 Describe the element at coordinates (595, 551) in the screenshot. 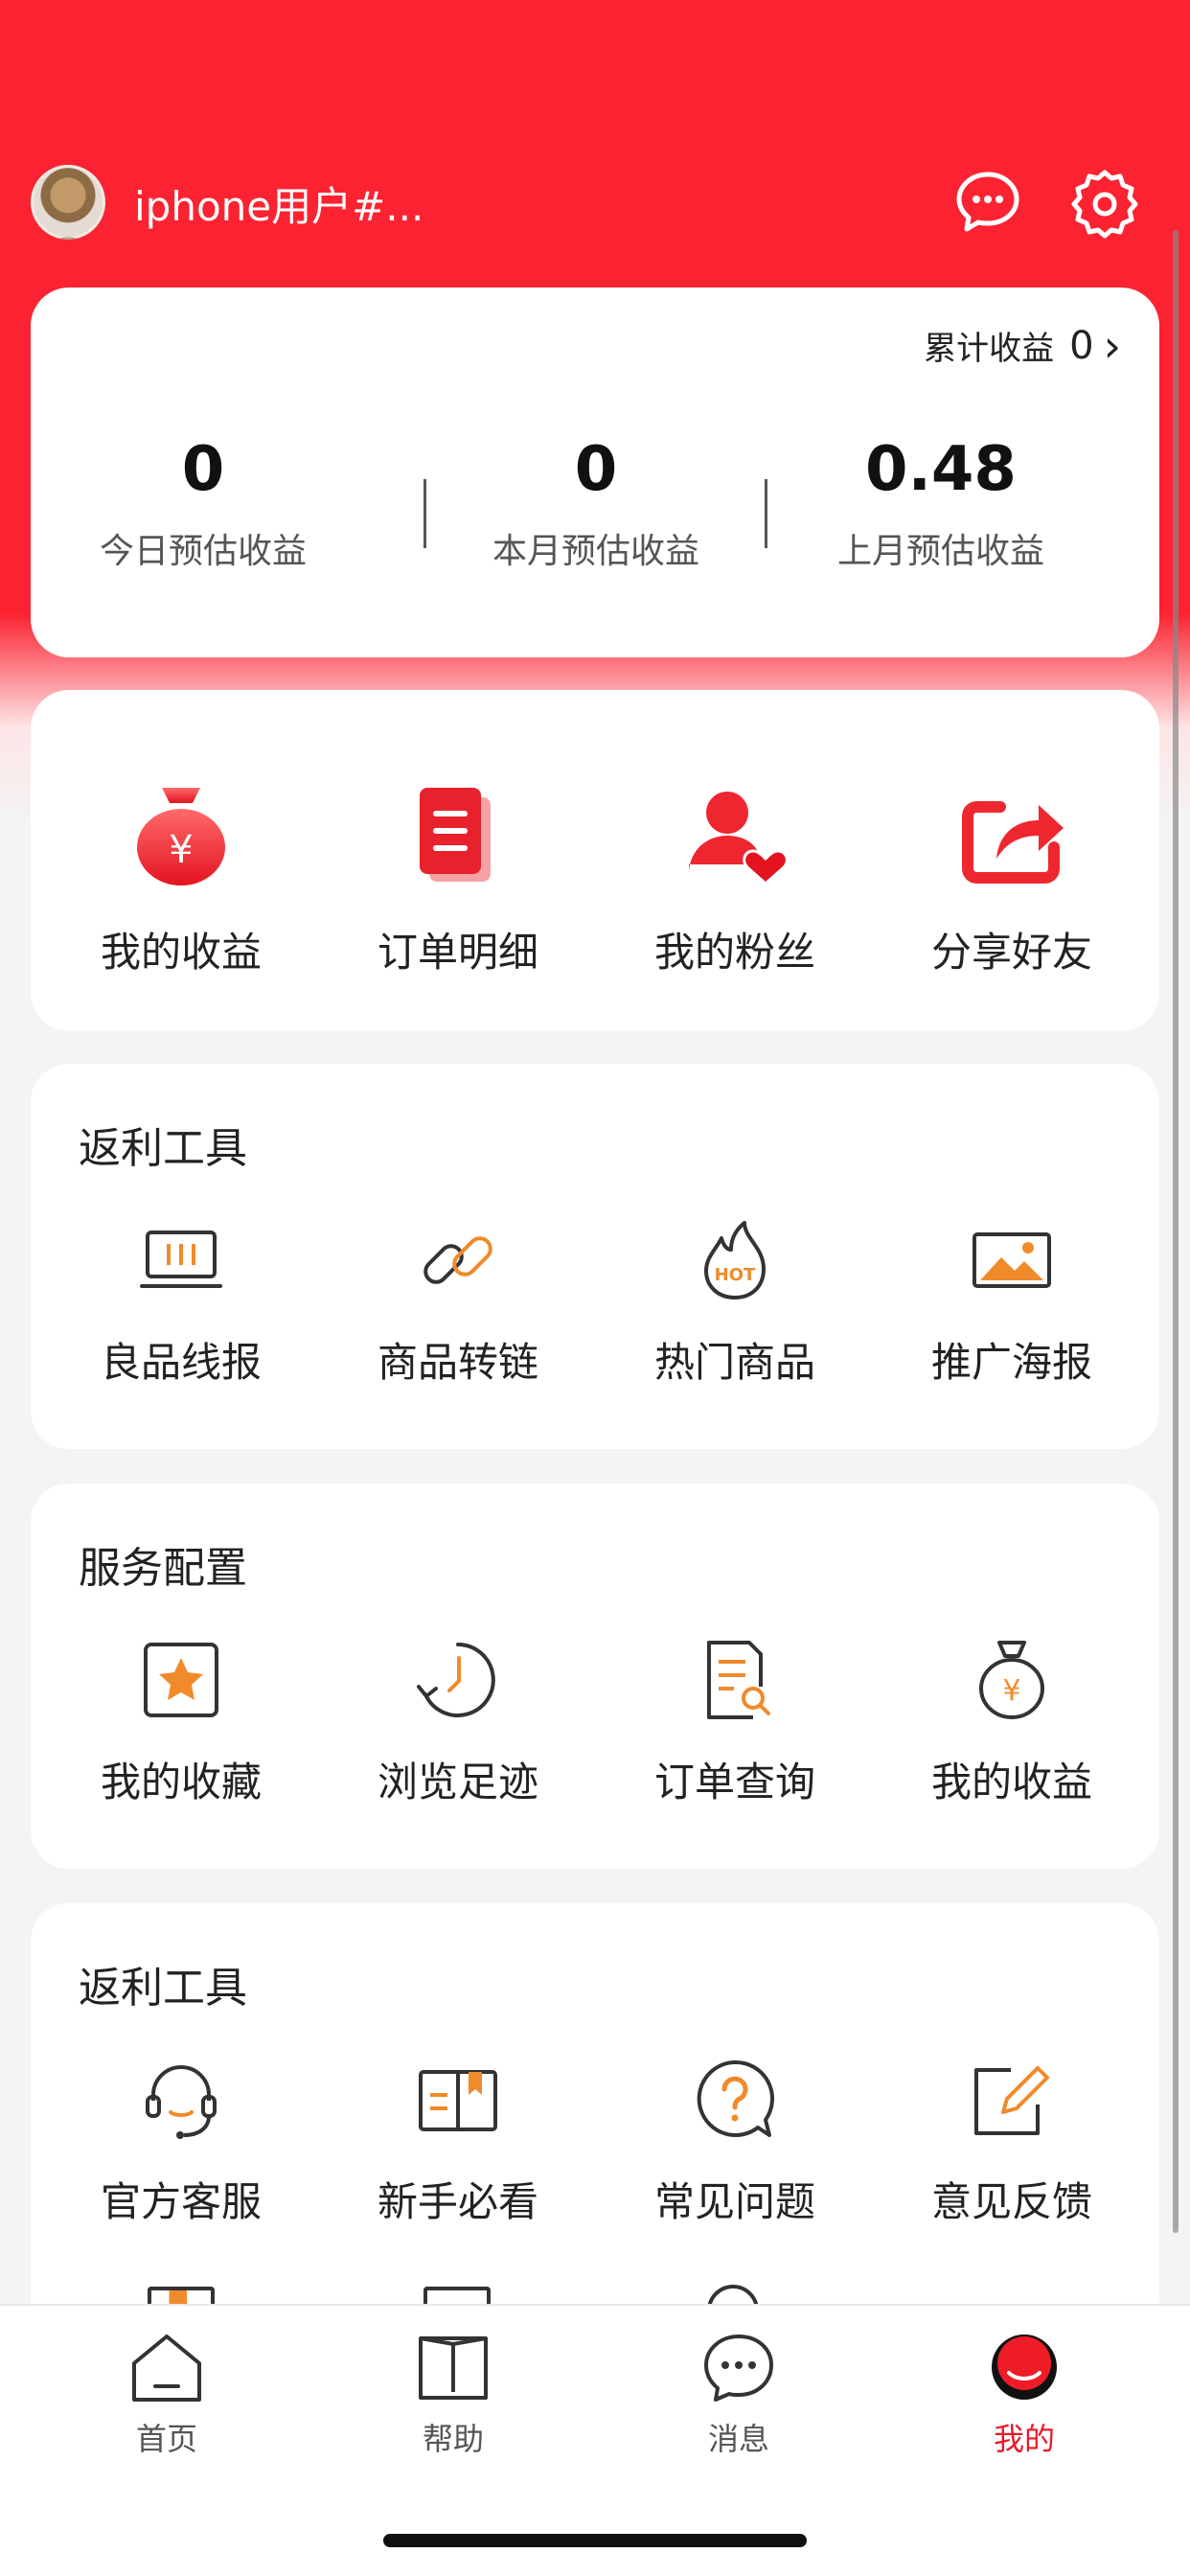

I see `stat-label: 本月预估收益` at that location.